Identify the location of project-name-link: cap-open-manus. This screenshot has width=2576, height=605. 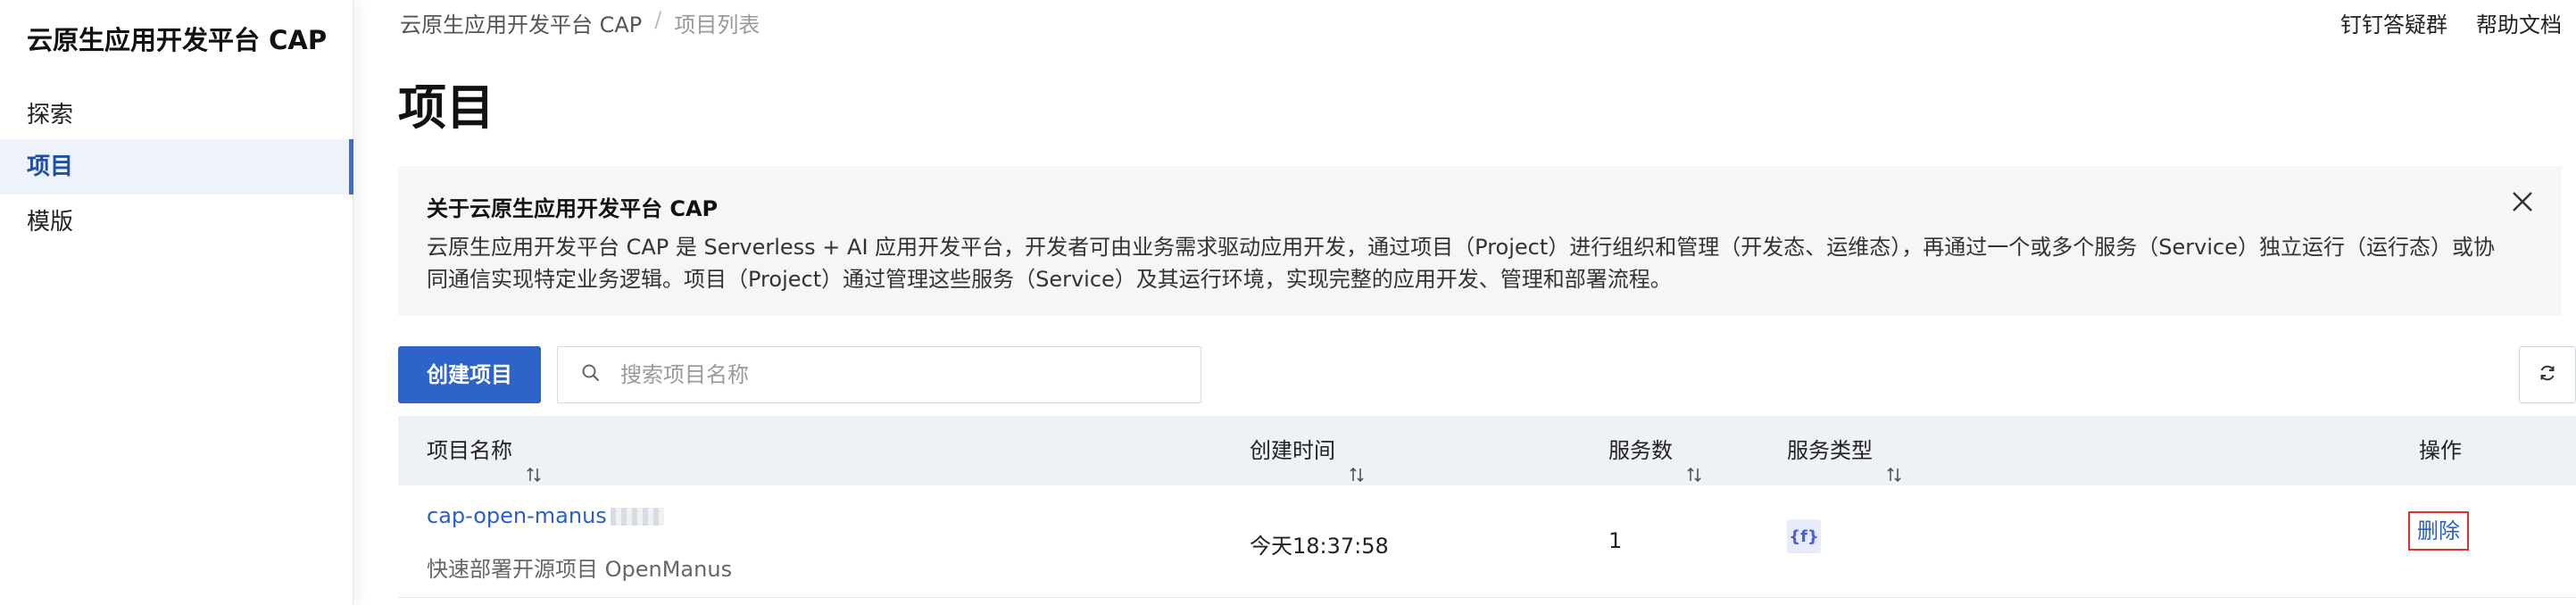
(517, 515).